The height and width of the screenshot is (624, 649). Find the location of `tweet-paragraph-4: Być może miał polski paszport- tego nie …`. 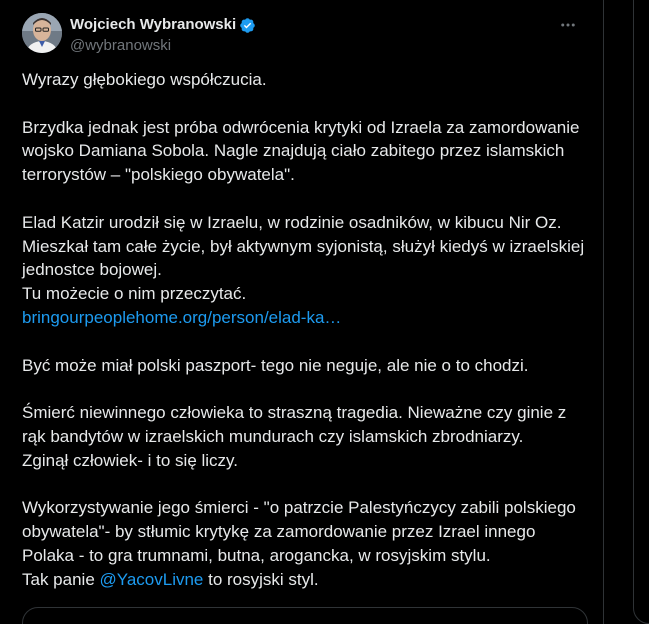

tweet-paragraph-4: Być może miał polski paszport- tego nie … is located at coordinates (275, 365).